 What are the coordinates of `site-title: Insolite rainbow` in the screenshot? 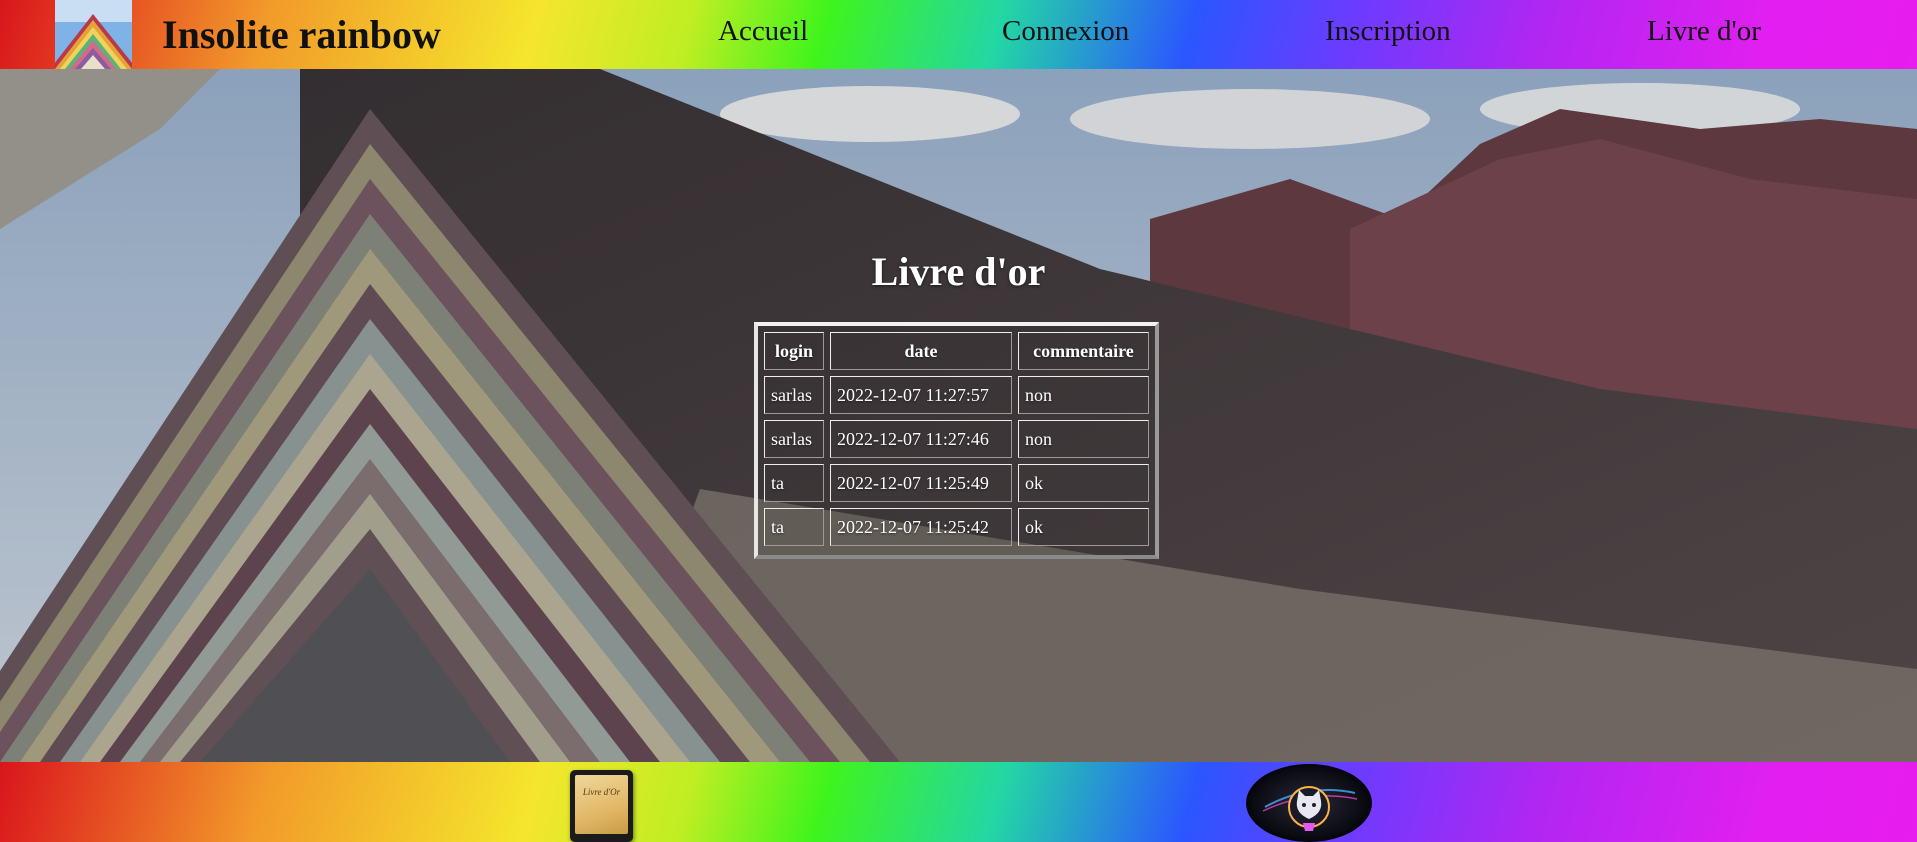 It's located at (301, 34).